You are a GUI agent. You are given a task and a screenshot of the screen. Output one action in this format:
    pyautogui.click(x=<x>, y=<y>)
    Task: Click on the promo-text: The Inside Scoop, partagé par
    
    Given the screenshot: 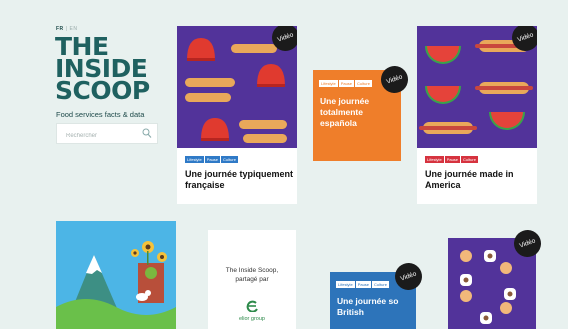 What is the action you would take?
    pyautogui.click(x=252, y=275)
    